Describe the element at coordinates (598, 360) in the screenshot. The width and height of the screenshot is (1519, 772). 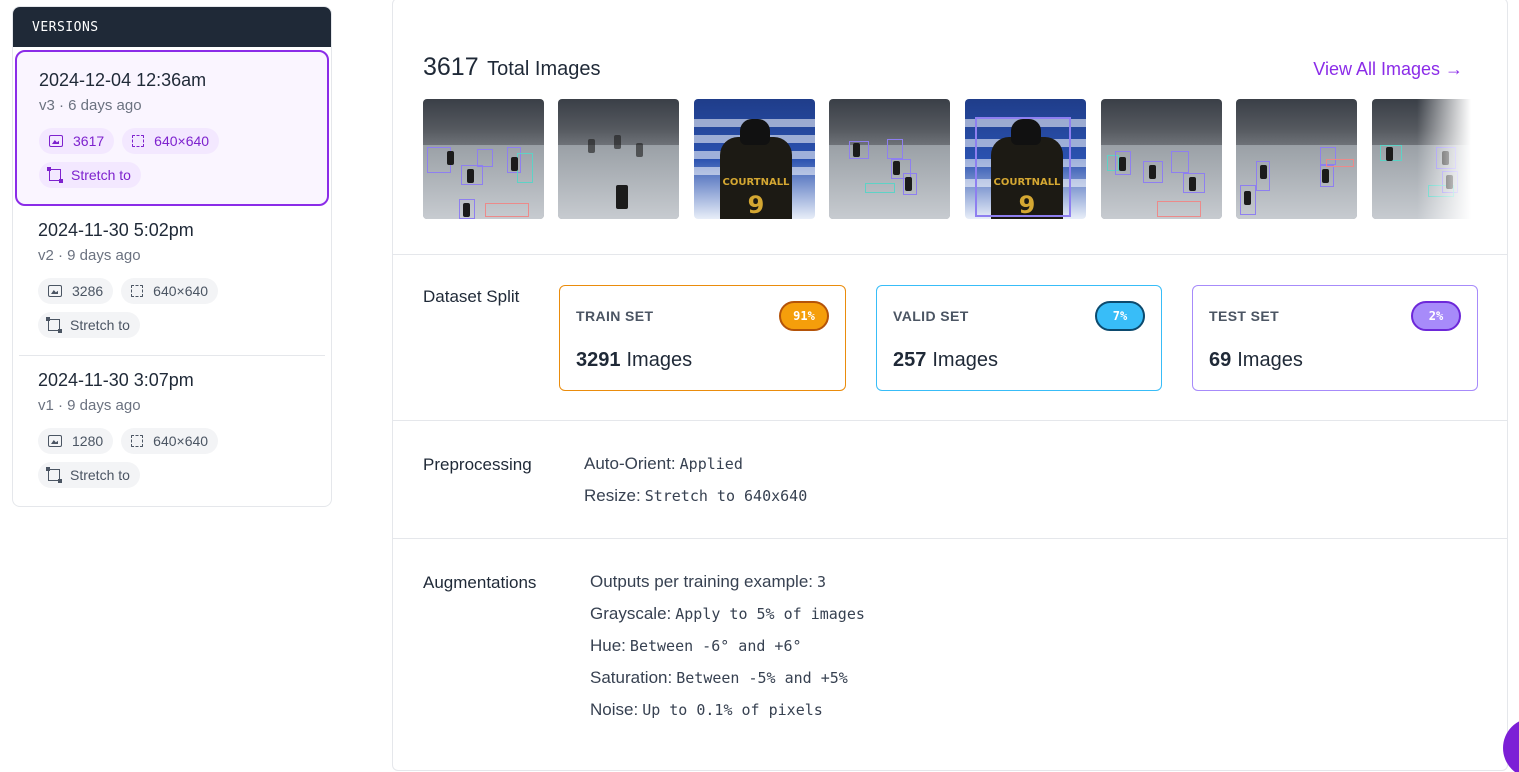
I see `train-count-value: 3291` at that location.